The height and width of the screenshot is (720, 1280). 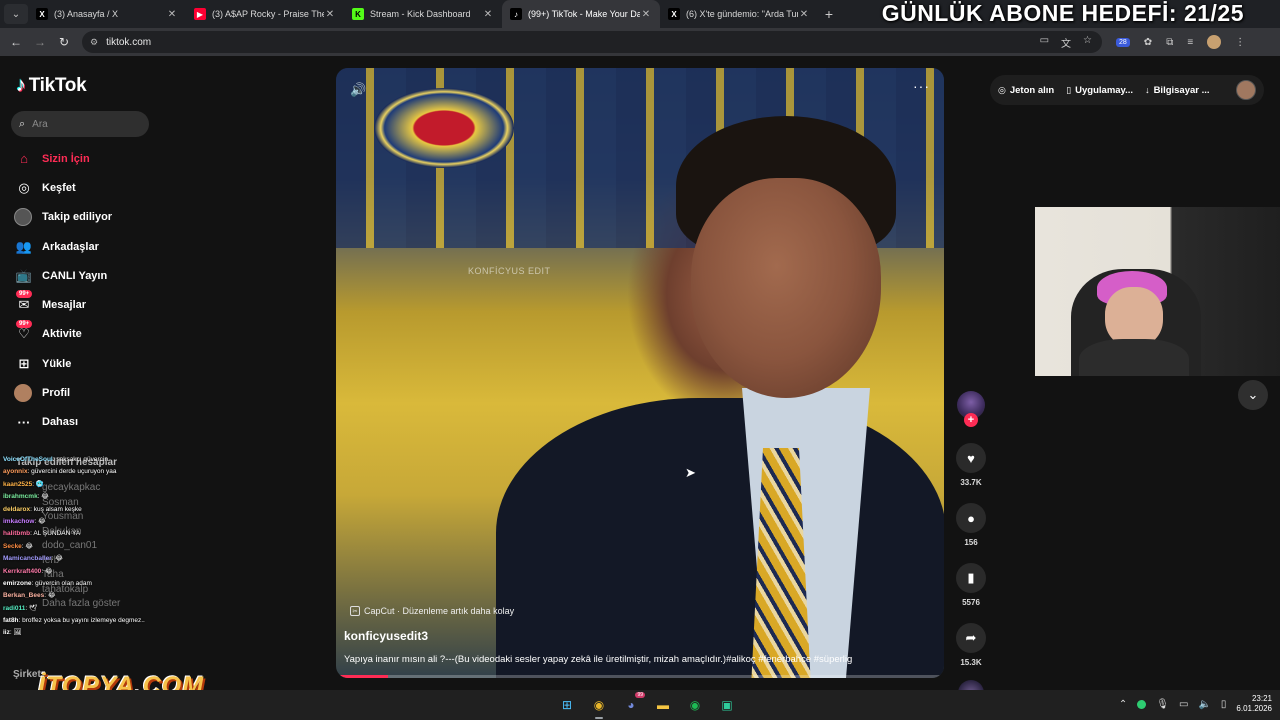 I want to click on browser-tab: ▶ (3) A$AP Rocky - Praise The ✕, so click(x=265, y=14).